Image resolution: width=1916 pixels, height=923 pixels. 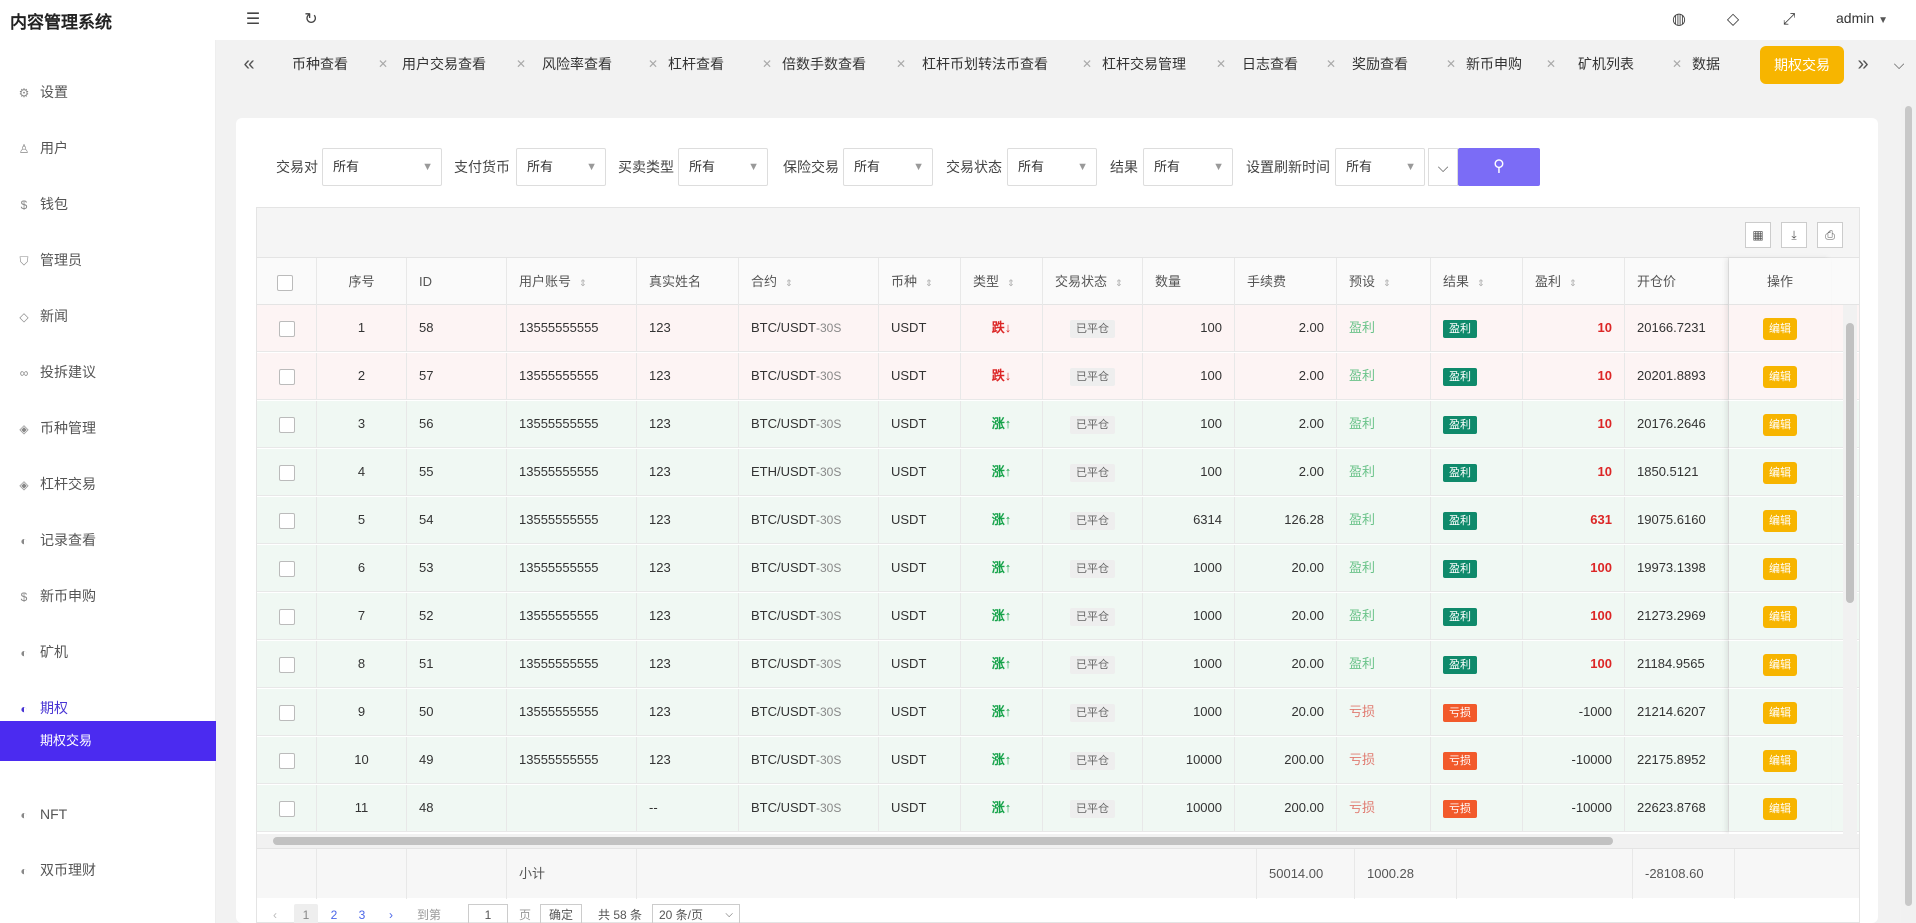 I want to click on filter-select-3: 所有 ▼, so click(x=888, y=167).